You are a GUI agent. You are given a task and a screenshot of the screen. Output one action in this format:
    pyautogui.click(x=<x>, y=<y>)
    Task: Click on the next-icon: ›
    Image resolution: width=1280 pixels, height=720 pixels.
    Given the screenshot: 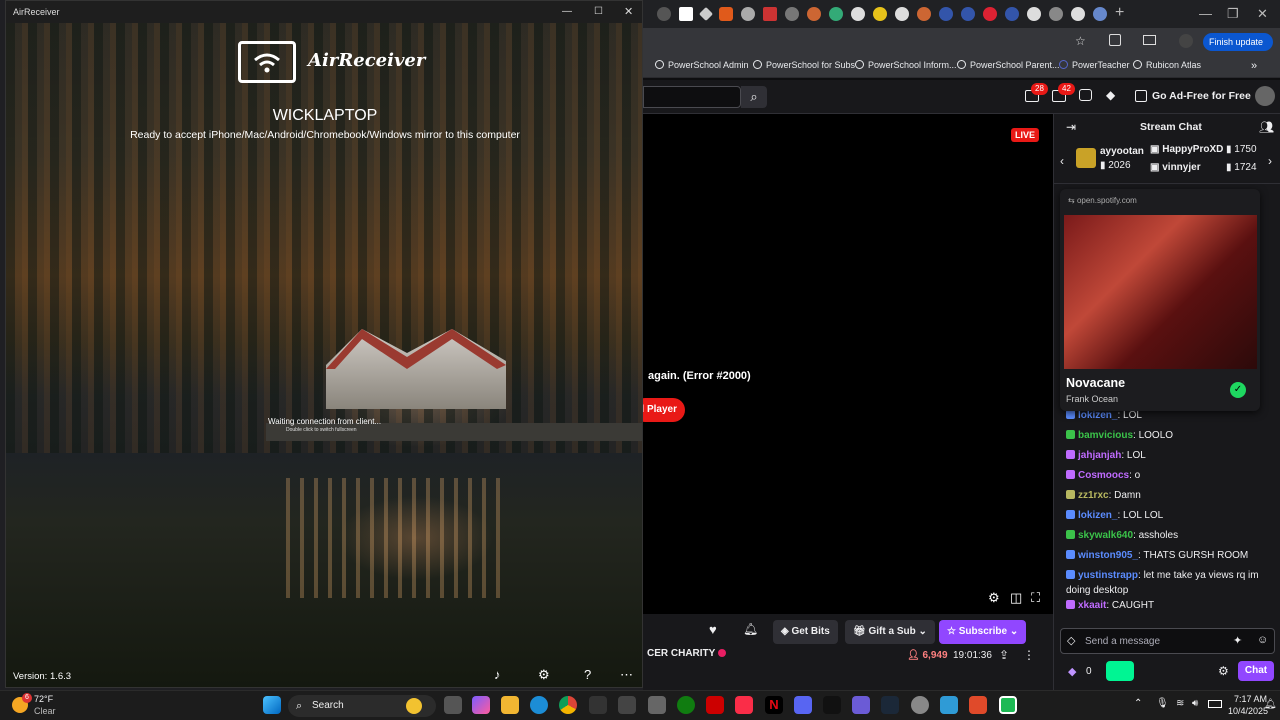 What is the action you would take?
    pyautogui.click(x=1270, y=161)
    